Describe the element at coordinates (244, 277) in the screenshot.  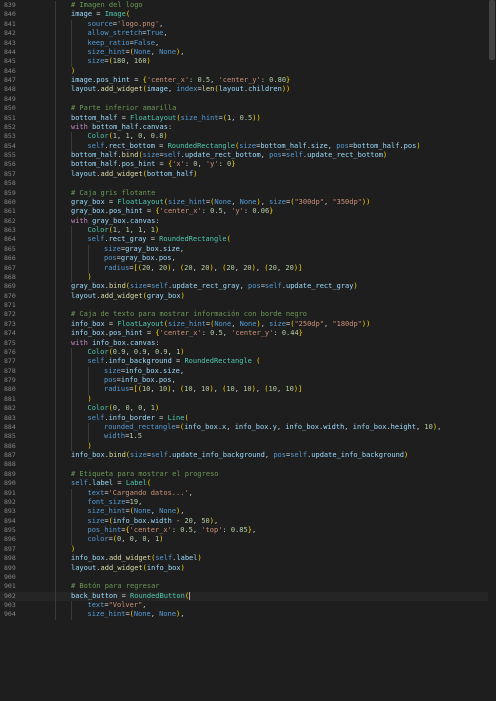
I see `code-line: 868)` at that location.